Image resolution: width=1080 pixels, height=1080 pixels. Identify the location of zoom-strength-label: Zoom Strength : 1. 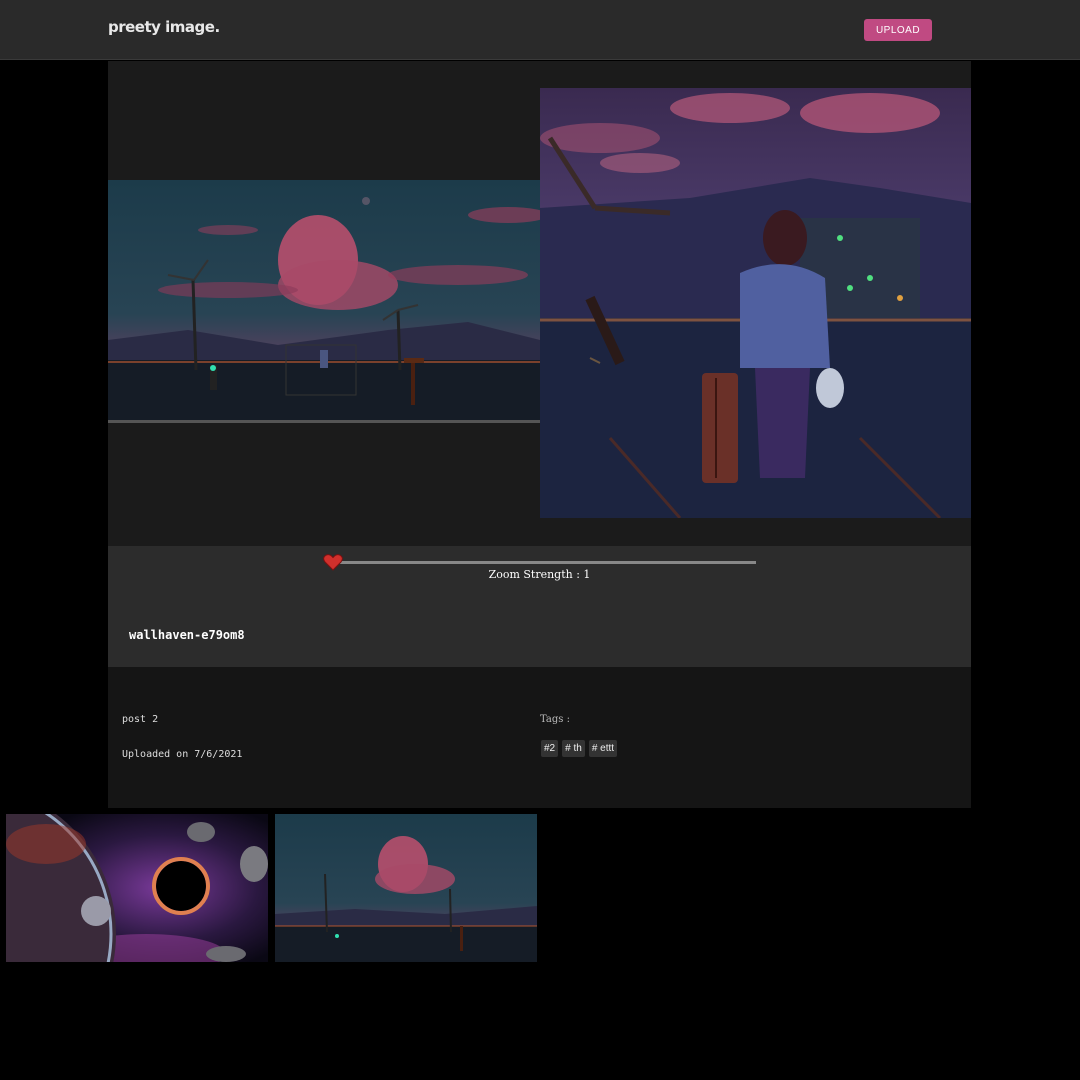
(539, 574).